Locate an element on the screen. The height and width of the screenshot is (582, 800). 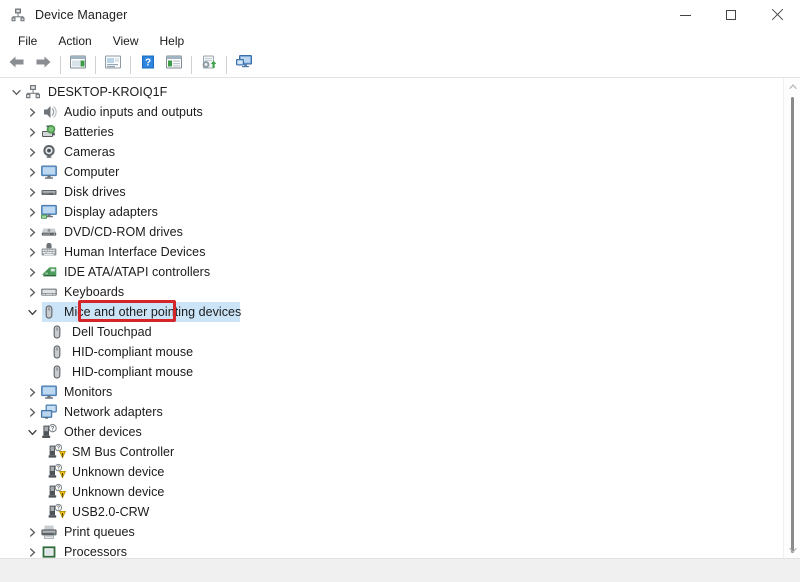
tree-row-label: DESKTOP-KROIQ1F is located at coordinates (108, 91).